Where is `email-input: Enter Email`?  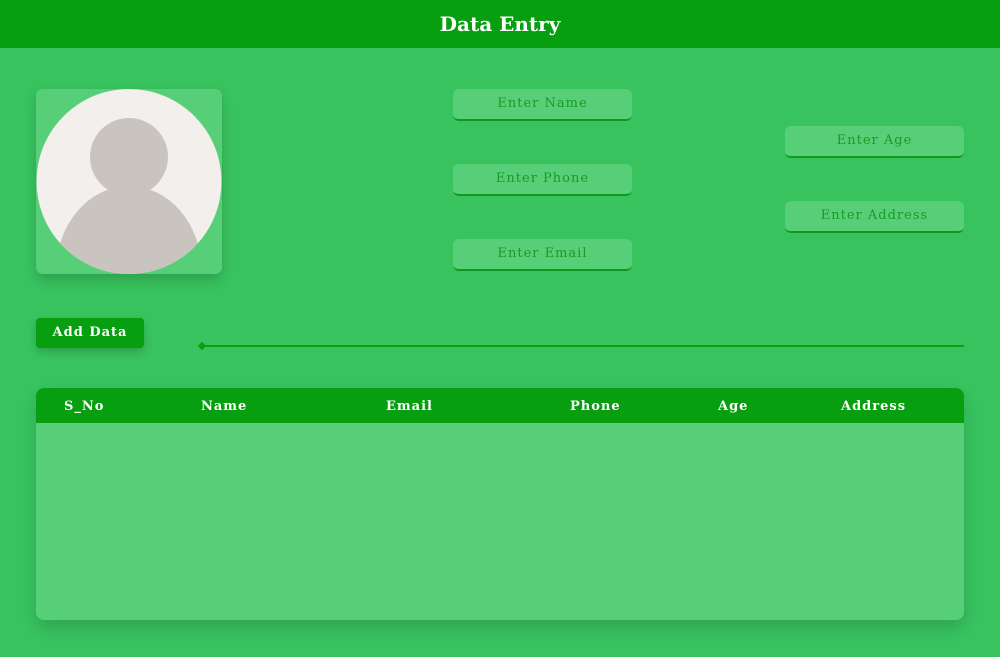 email-input: Enter Email is located at coordinates (542, 255).